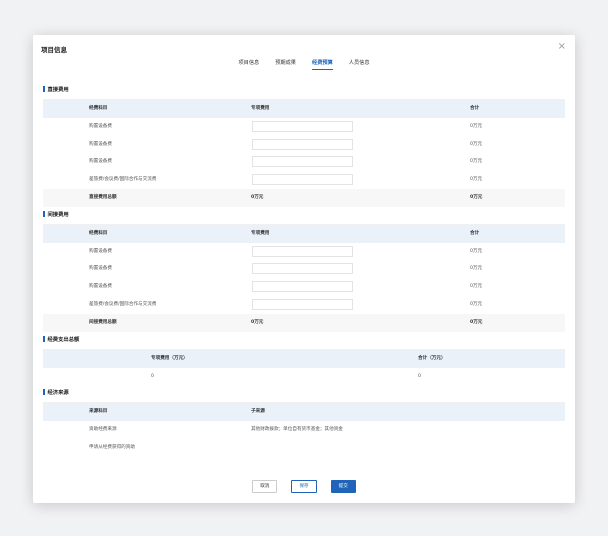 The height and width of the screenshot is (536, 608). What do you see at coordinates (304, 448) in the screenshot?
I see `table-row: 申请从经费获得的资助` at bounding box center [304, 448].